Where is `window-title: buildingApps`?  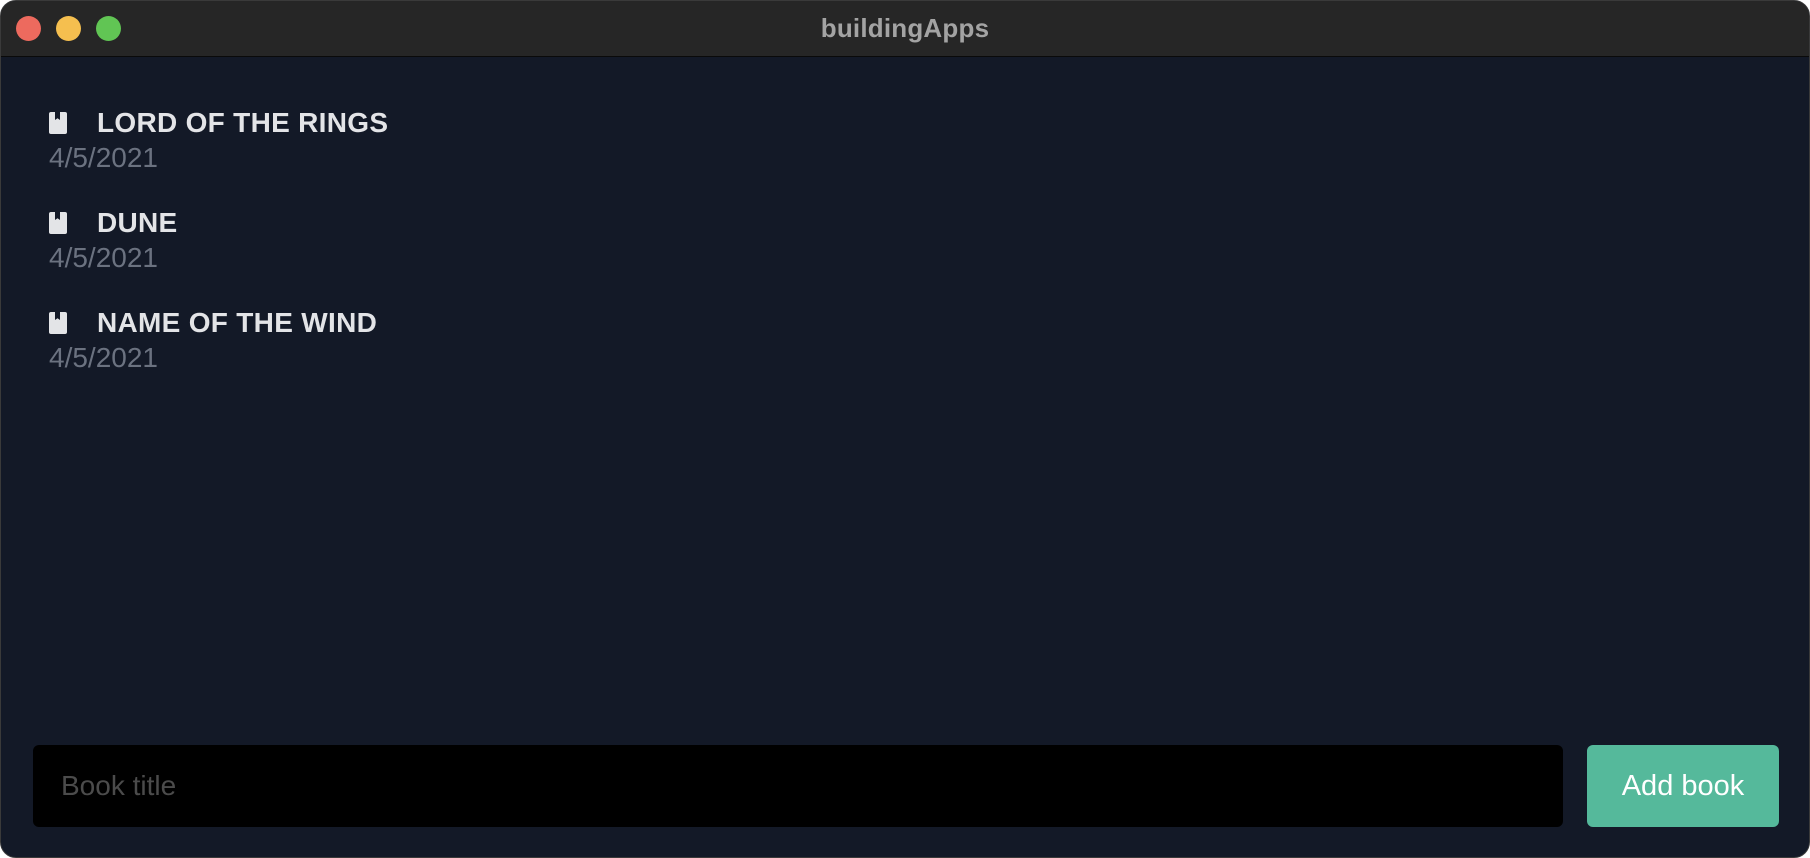 window-title: buildingApps is located at coordinates (905, 28).